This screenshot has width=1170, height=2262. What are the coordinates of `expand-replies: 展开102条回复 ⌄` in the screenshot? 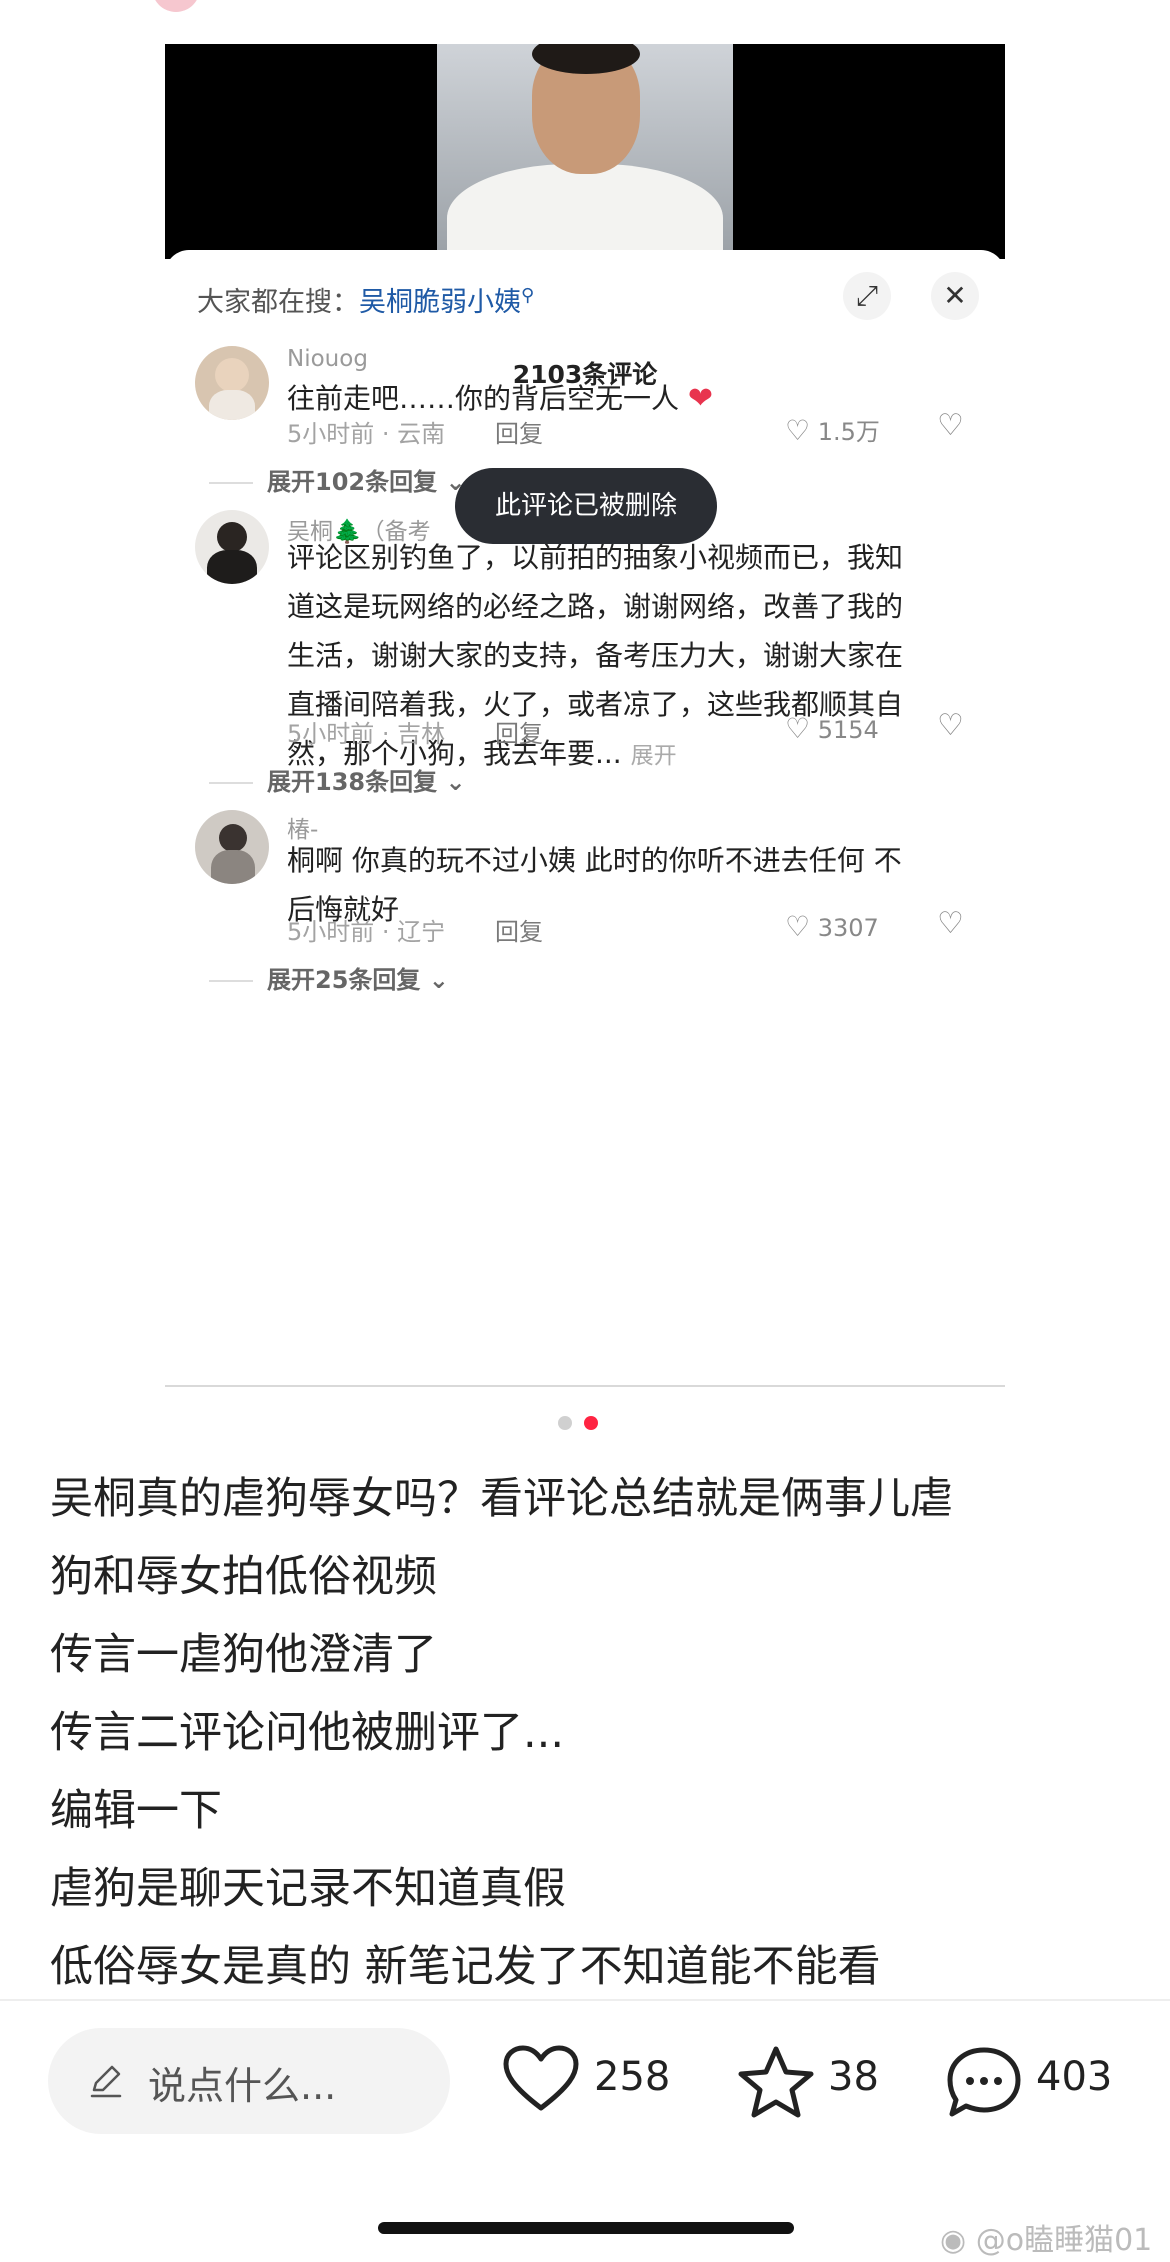 It's located at (337, 479).